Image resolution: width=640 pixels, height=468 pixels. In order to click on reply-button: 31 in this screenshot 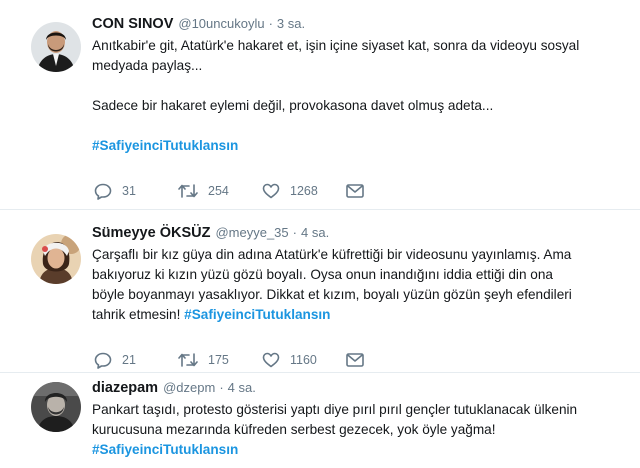, I will do `click(136, 191)`.